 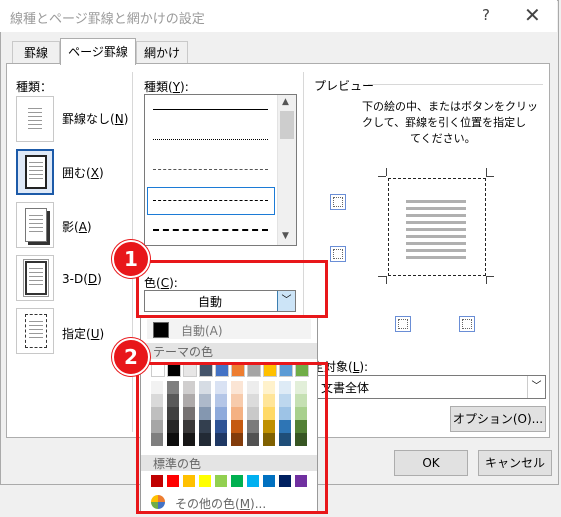 What do you see at coordinates (202, 331) in the screenshot?
I see `palette-automatic-label: 自動(A)` at bounding box center [202, 331].